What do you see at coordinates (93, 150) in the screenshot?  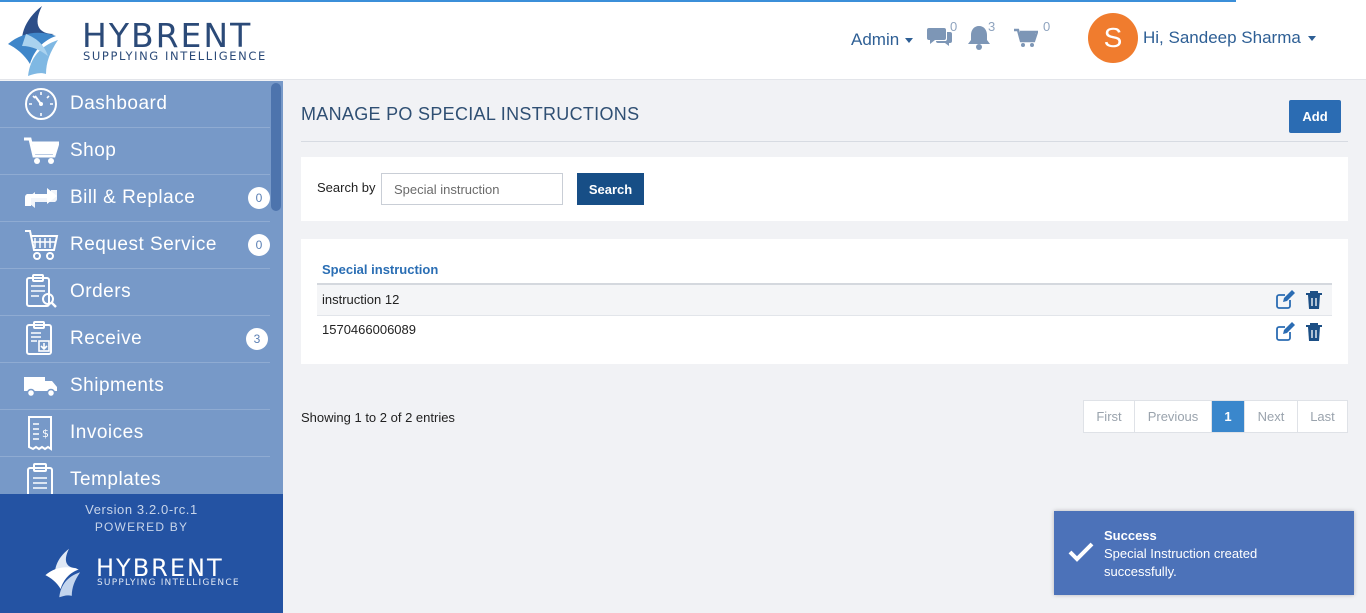 I see `sidebar-item-label: Shop` at bounding box center [93, 150].